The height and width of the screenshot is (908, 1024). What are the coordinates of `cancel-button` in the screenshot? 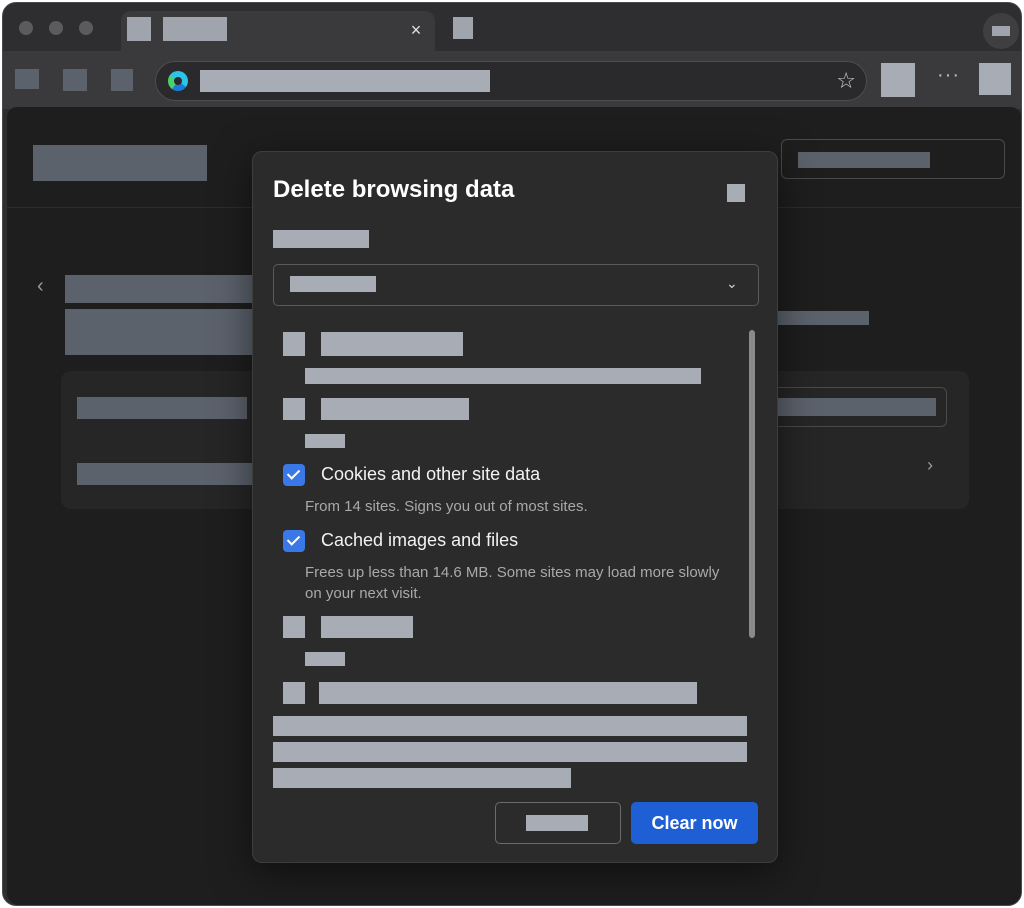 It's located at (558, 823).